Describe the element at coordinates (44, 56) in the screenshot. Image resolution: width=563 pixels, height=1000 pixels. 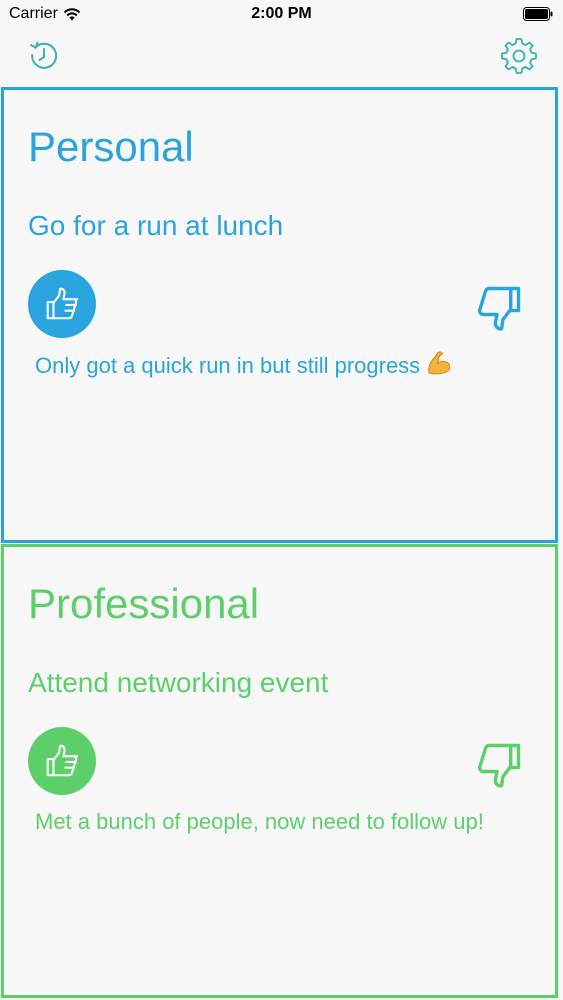
I see `history-clock-icon` at that location.